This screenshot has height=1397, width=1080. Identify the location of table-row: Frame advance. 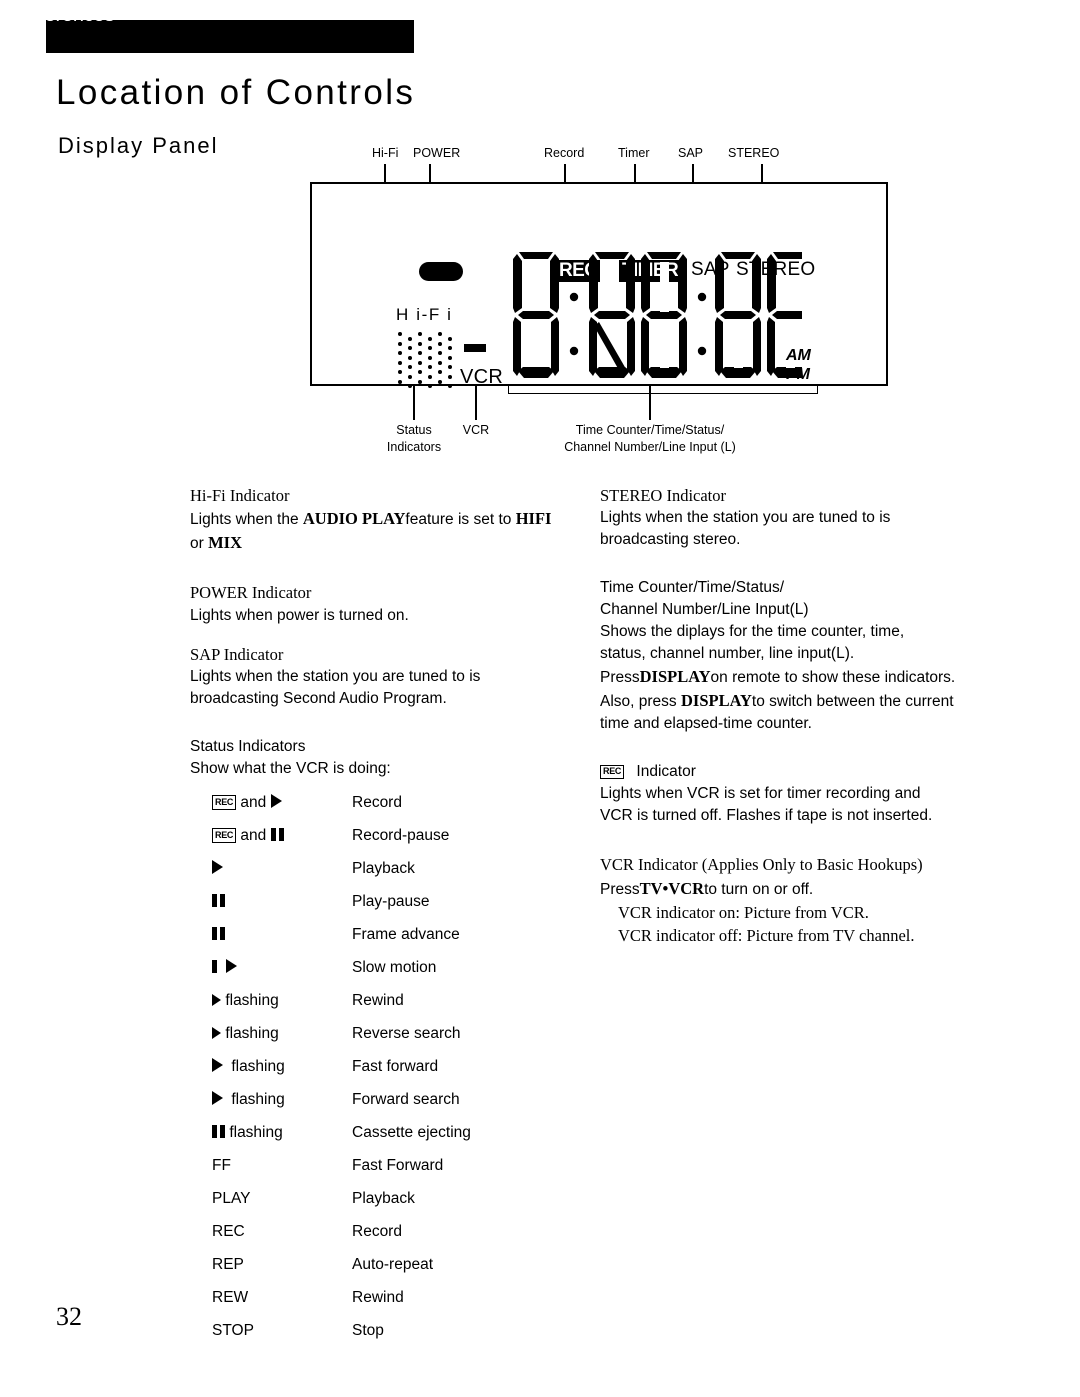
(371, 934).